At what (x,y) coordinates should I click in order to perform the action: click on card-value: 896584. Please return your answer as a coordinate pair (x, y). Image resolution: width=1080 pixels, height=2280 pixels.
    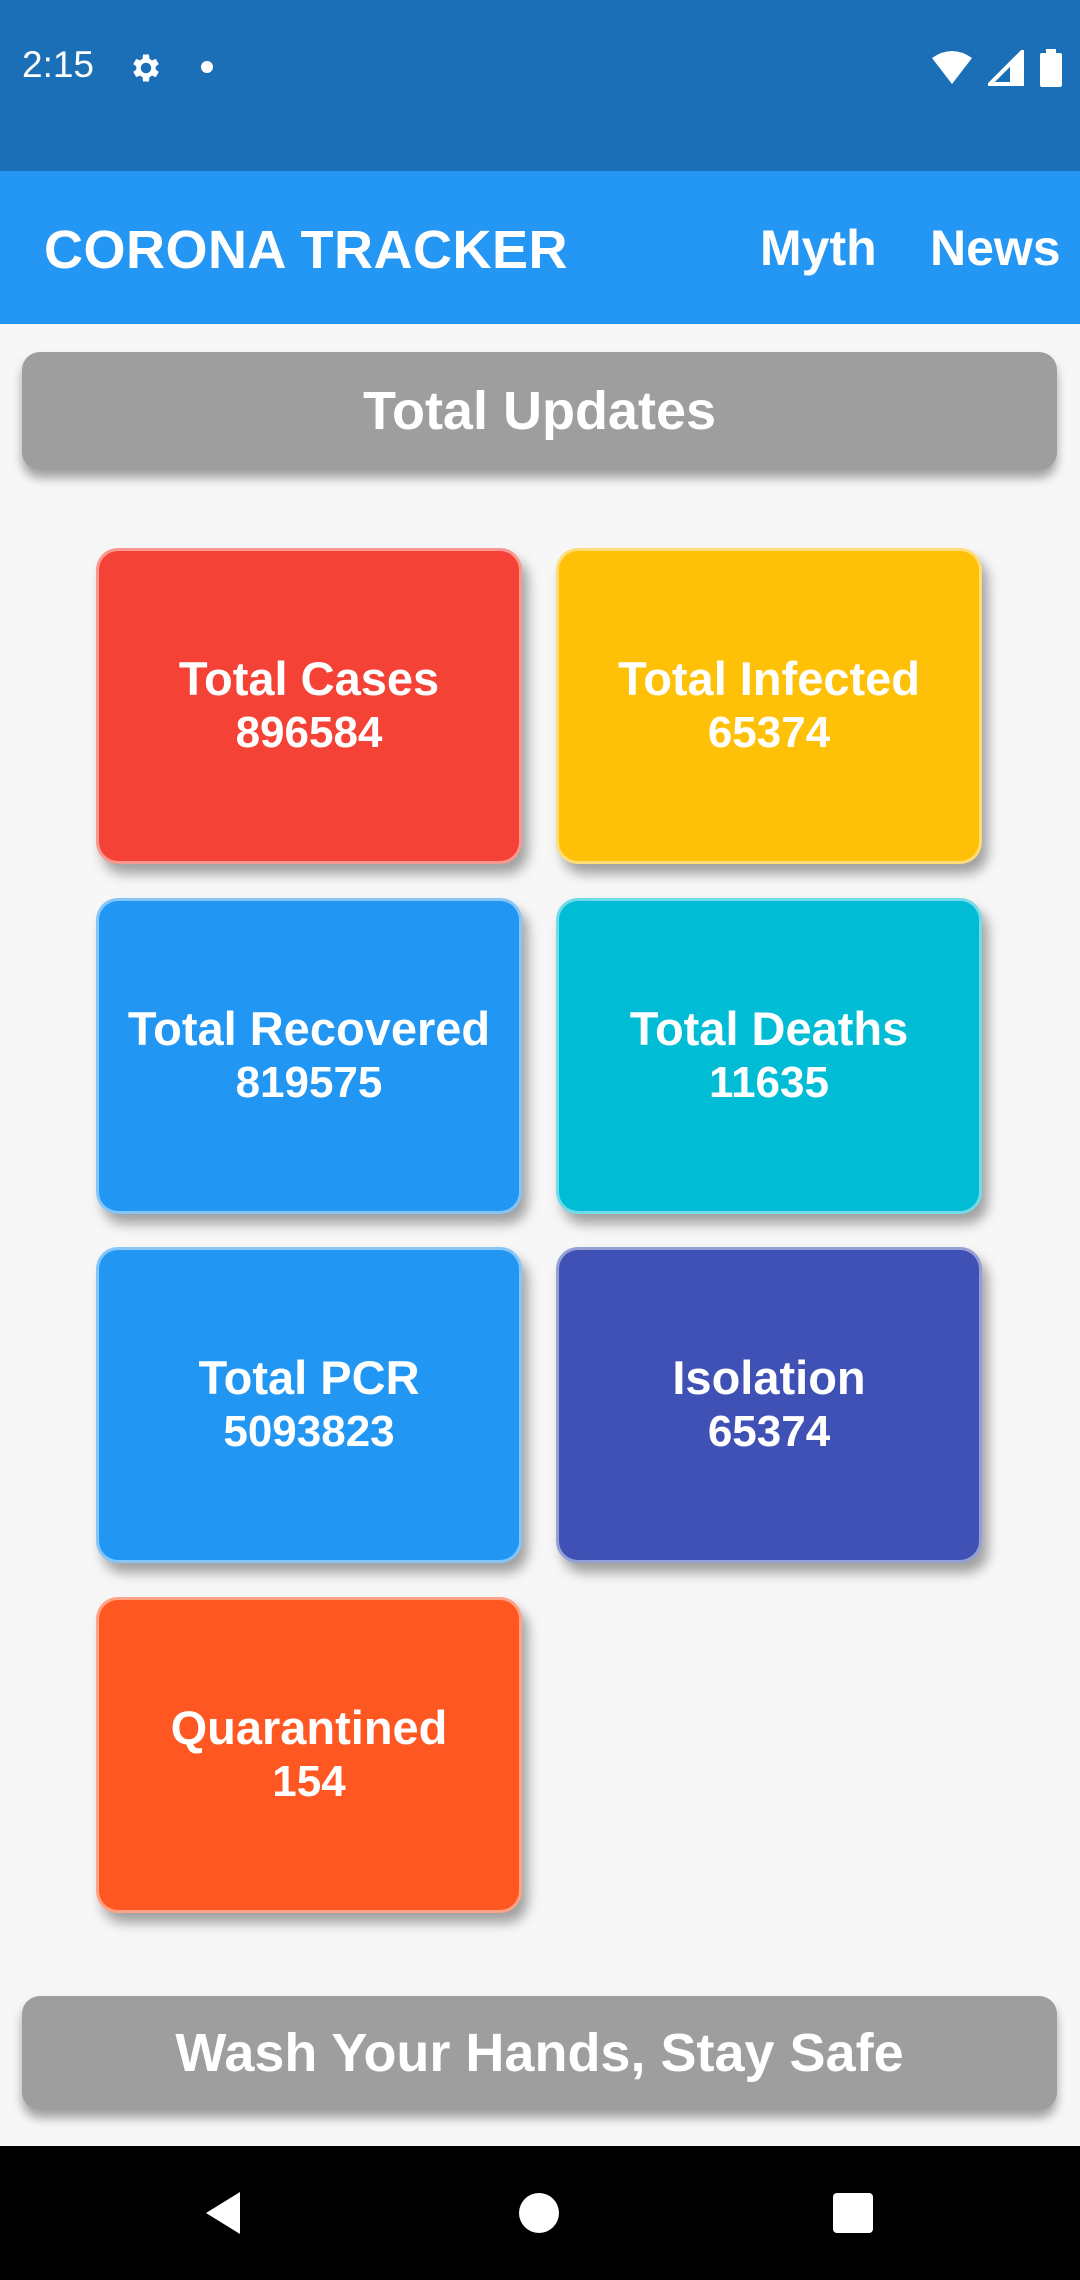
    Looking at the image, I should click on (309, 732).